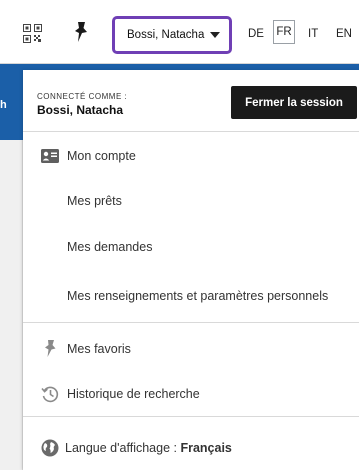  What do you see at coordinates (206, 448) in the screenshot?
I see `display-language-value: Français` at bounding box center [206, 448].